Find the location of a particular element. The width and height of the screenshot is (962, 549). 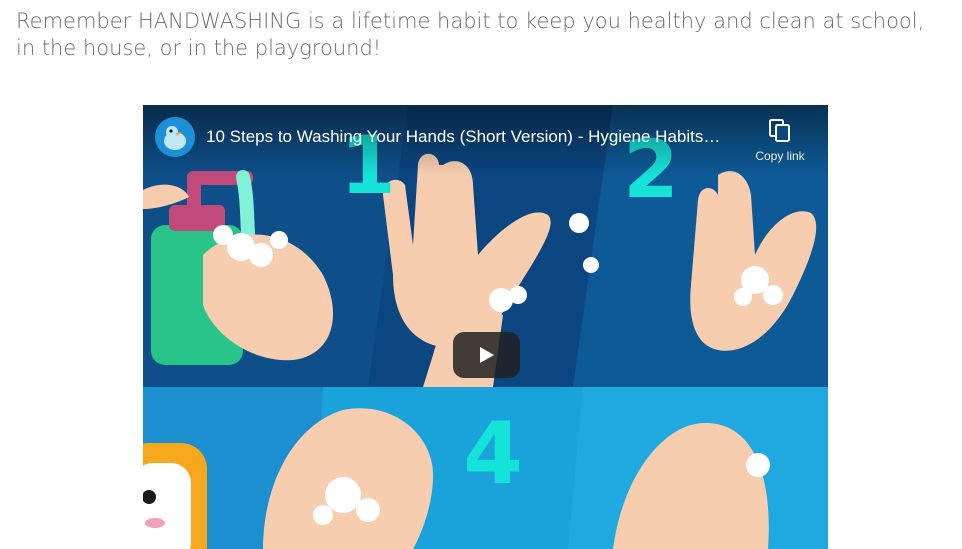

copy-link-button: Copy link is located at coordinates (780, 142).